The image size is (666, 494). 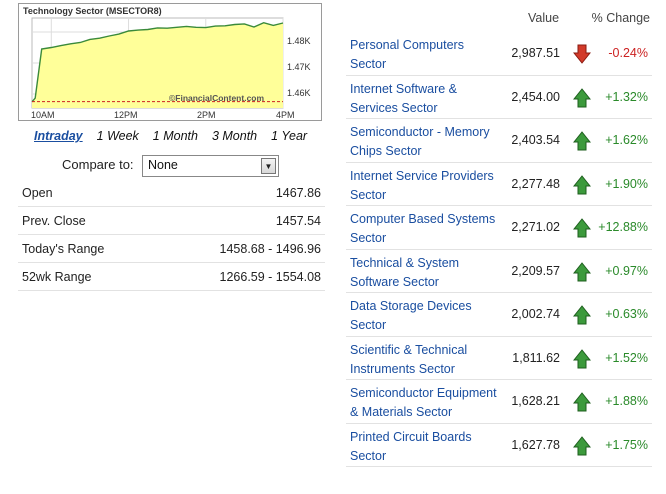 I want to click on dropdown-arrow-icon: ▼, so click(x=268, y=166).